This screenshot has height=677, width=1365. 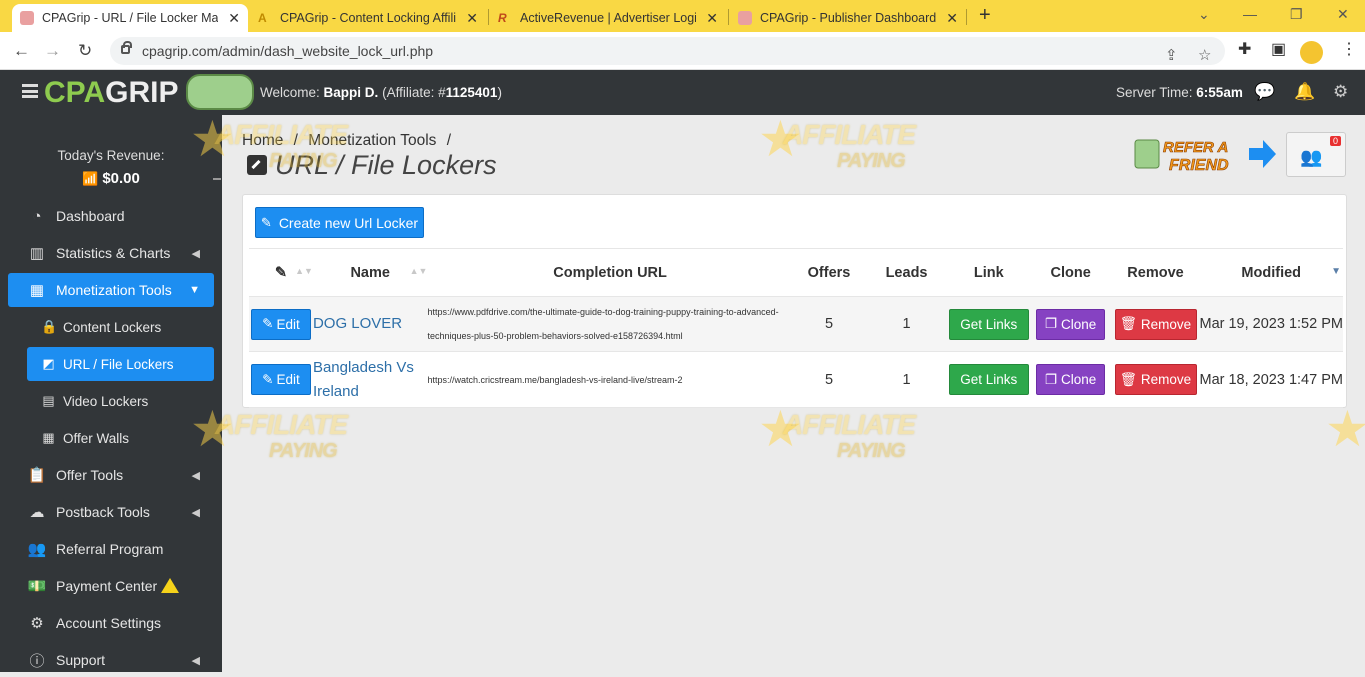 I want to click on side-panel-icon: ▣, so click(x=1278, y=49).